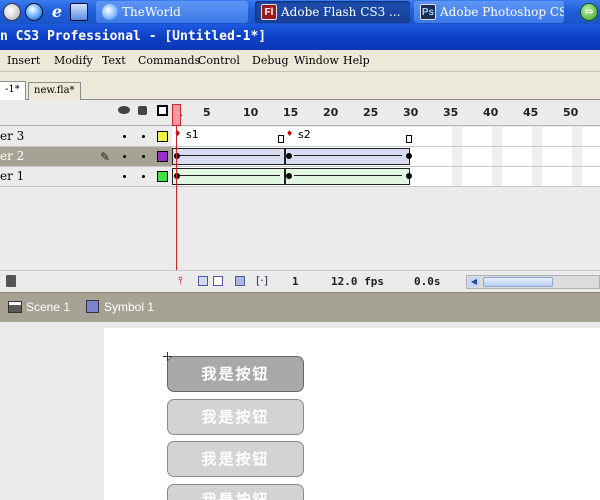 This screenshot has height=500, width=600. I want to click on layer-row-1: er 1, so click(300, 177).